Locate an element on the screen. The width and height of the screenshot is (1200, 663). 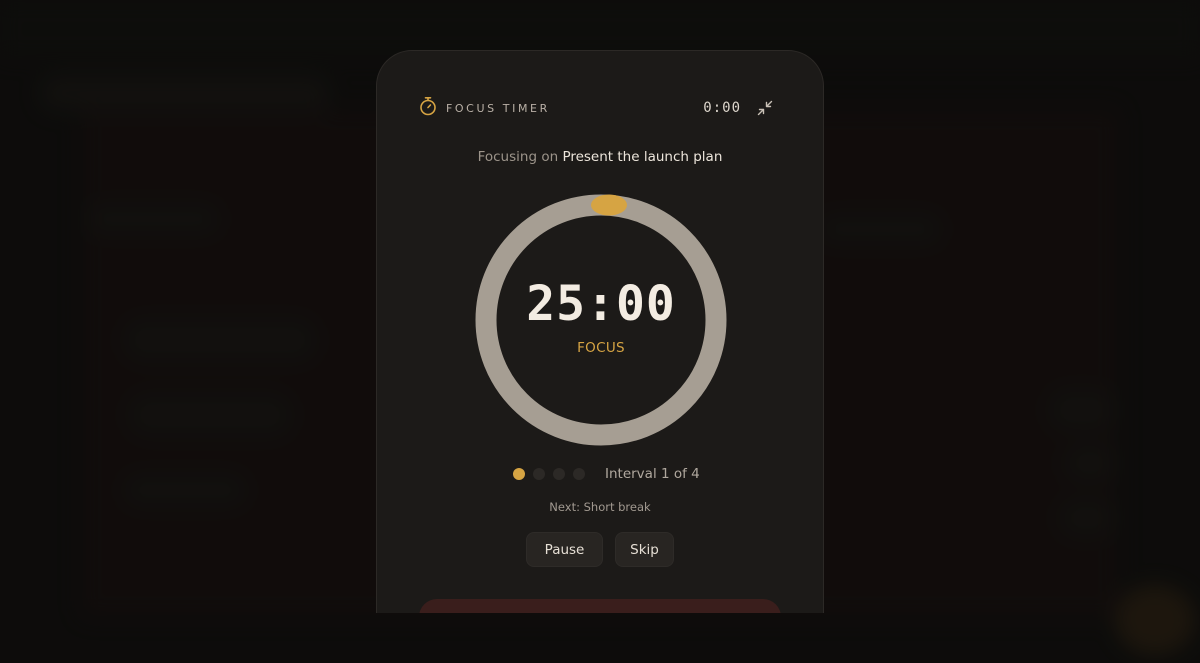
header-actions: 0:00 is located at coordinates (739, 108).